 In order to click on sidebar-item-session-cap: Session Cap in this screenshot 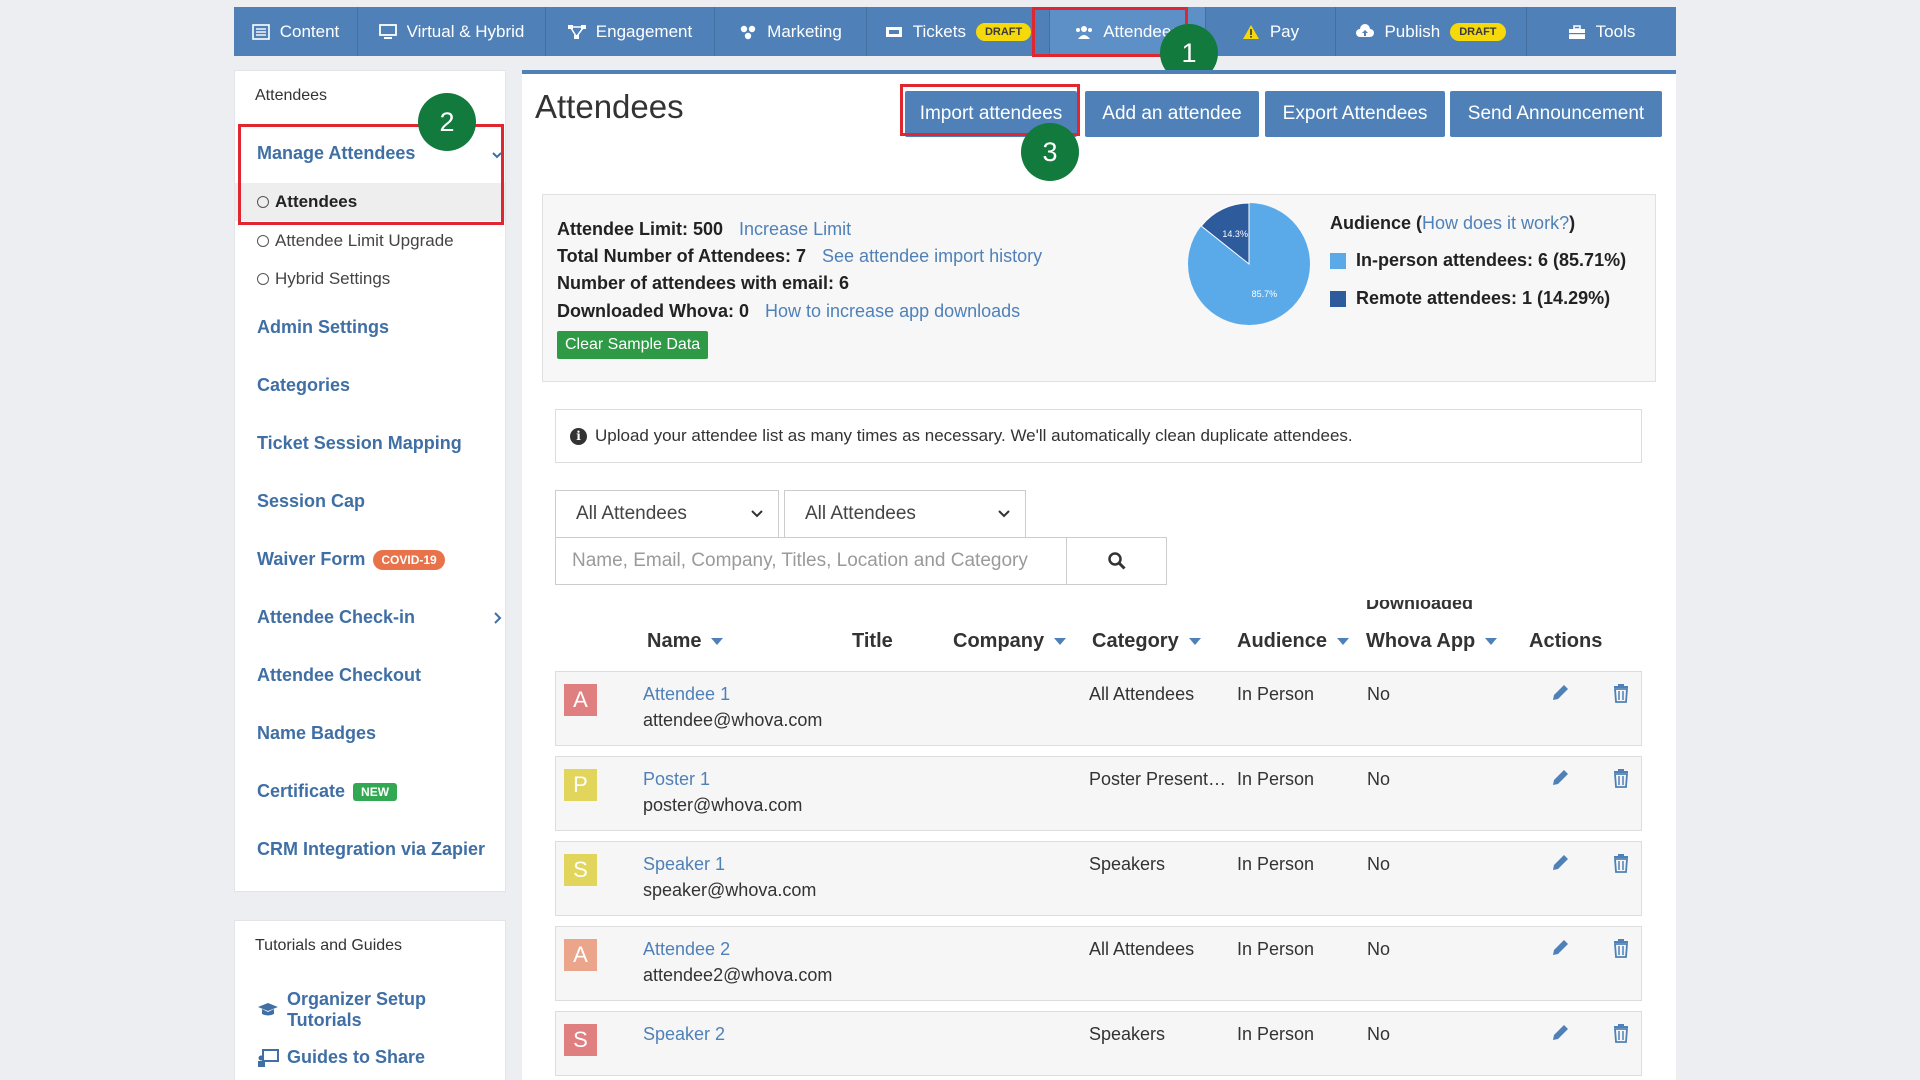, I will do `click(311, 501)`.